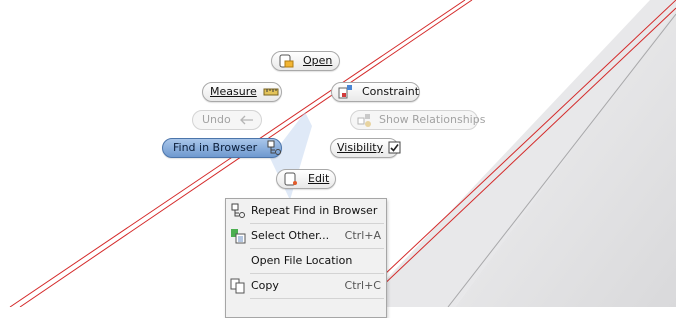 This screenshot has width=676, height=318. I want to click on menu-item-select-other: Select Other... Ctrl+A, so click(306, 236).